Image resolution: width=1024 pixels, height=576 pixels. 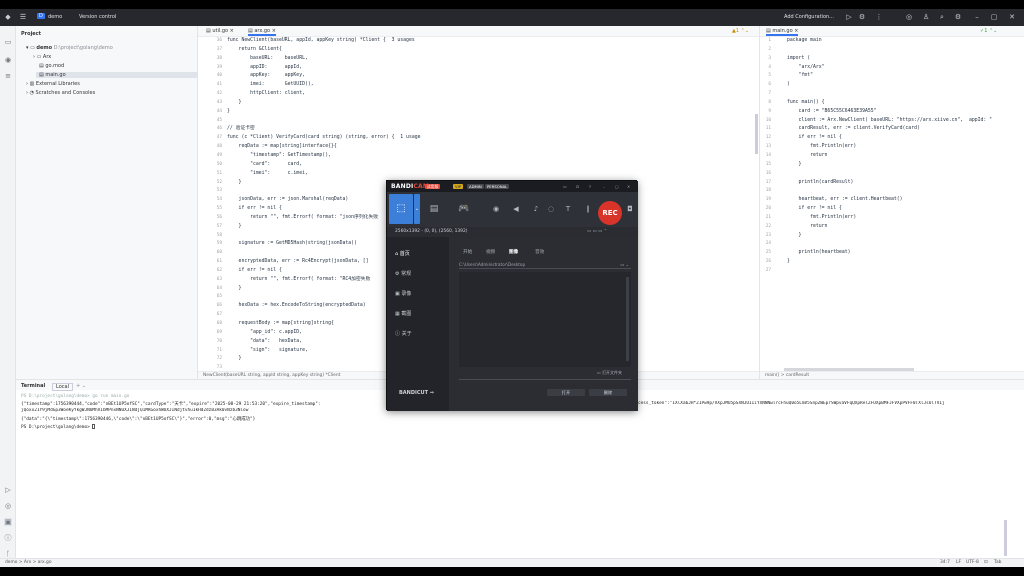 What do you see at coordinates (765, 68) in the screenshot?
I see `line-number: 4` at bounding box center [765, 68].